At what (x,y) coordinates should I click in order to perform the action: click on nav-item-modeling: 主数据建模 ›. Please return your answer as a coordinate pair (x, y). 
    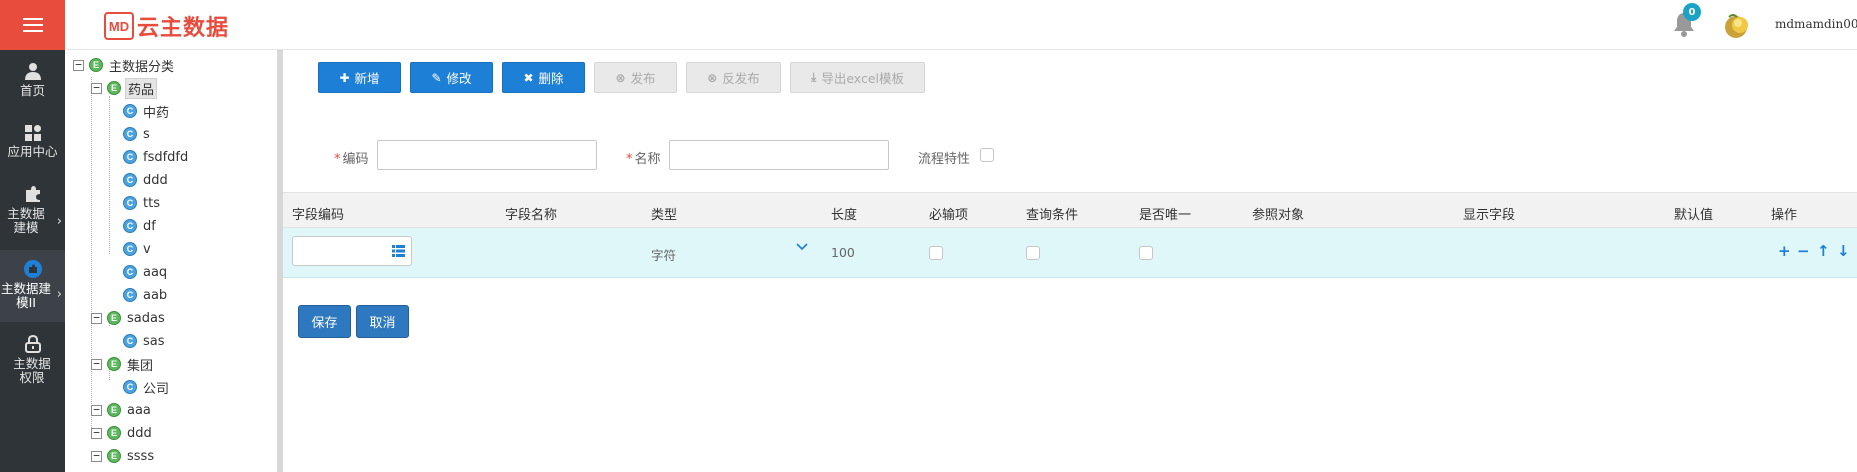
    Looking at the image, I should click on (32, 214).